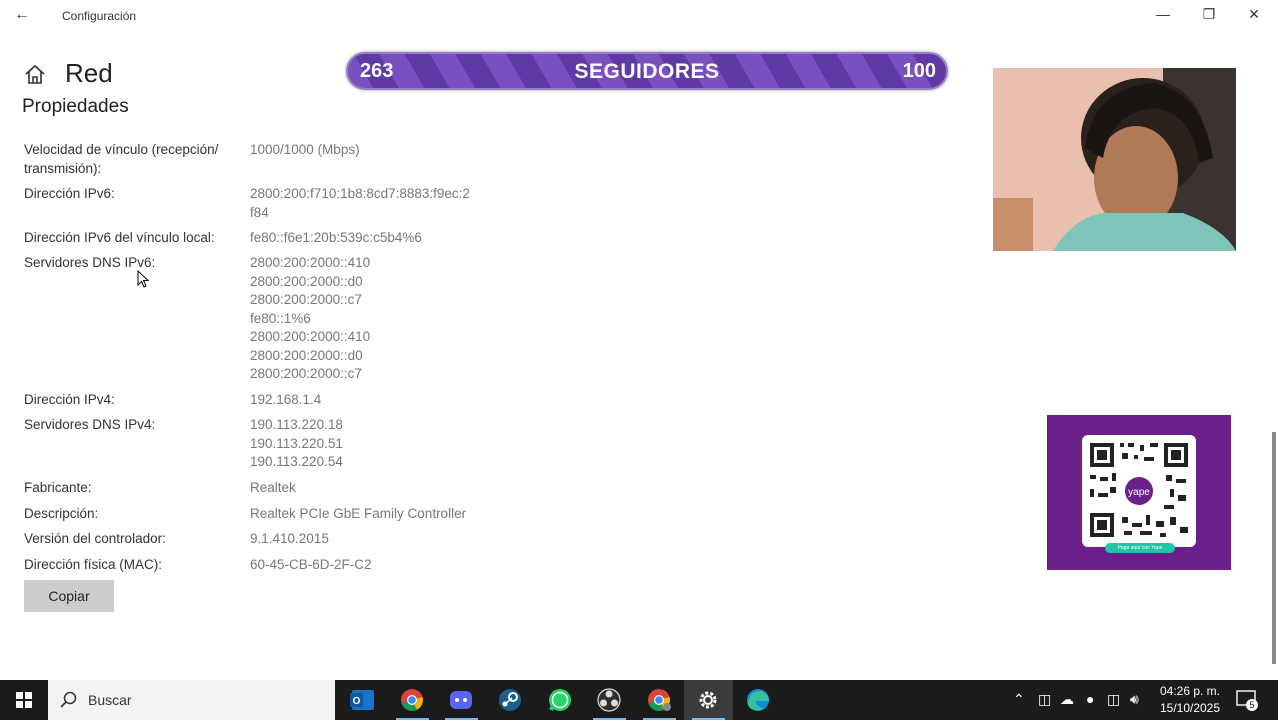 Image resolution: width=1278 pixels, height=725 pixels. What do you see at coordinates (1252, 705) in the screenshot?
I see `notification-count-badge: 5` at bounding box center [1252, 705].